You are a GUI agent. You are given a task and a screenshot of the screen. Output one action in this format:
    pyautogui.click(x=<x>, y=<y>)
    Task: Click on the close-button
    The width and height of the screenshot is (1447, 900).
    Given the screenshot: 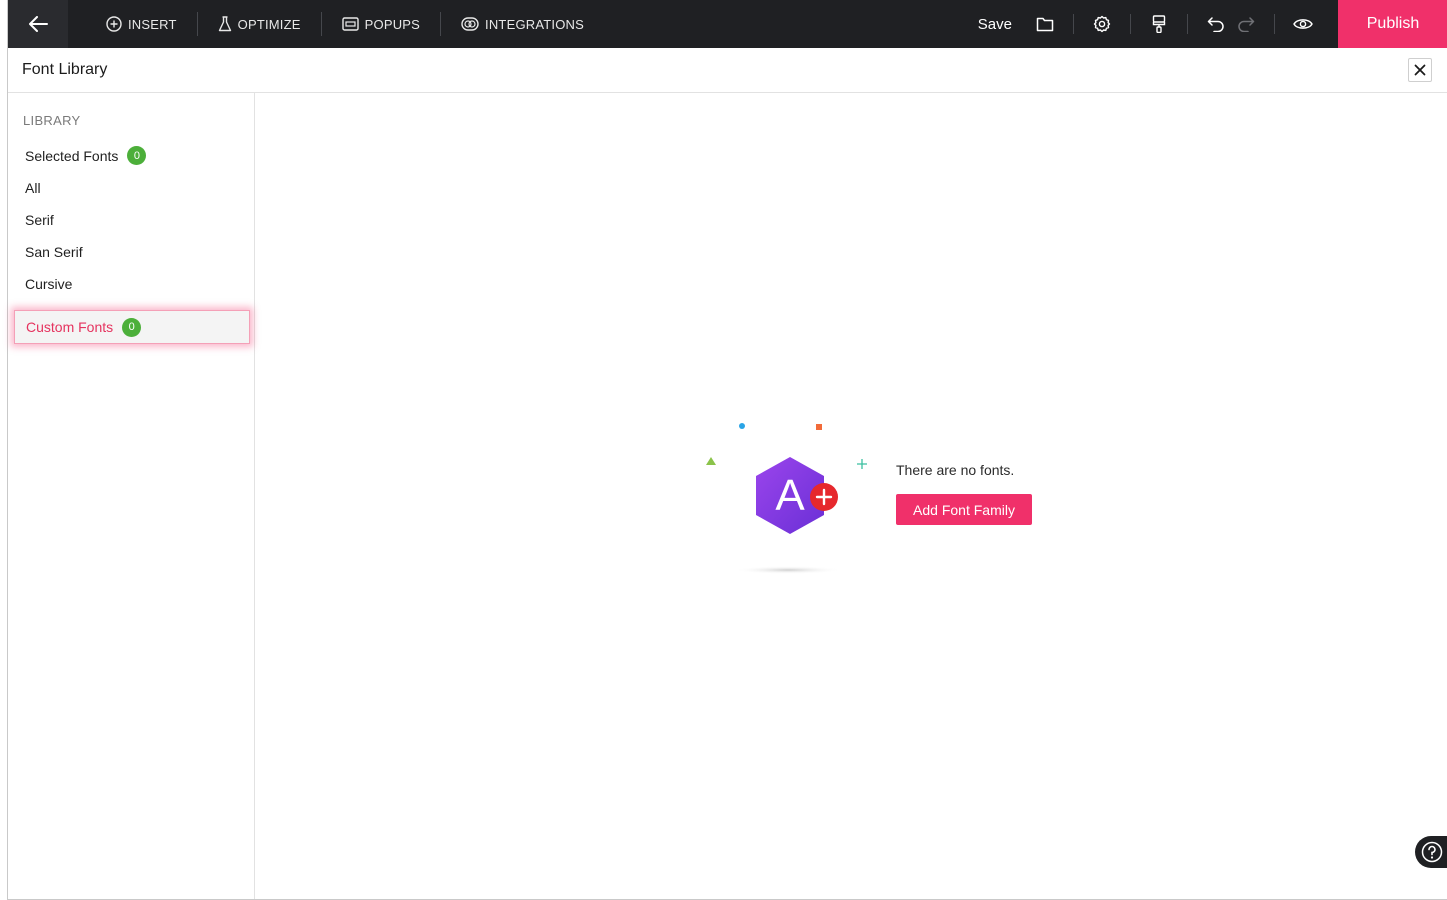 What is the action you would take?
    pyautogui.click(x=1420, y=70)
    